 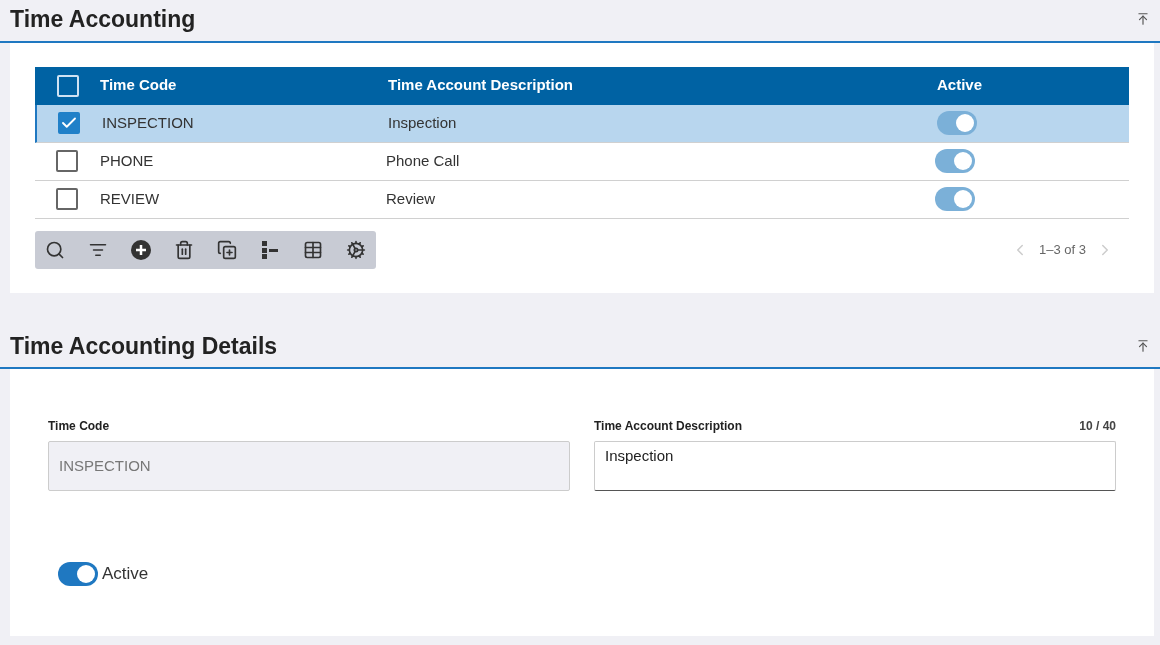 What do you see at coordinates (244, 85) in the screenshot?
I see `column-header: Time Code` at bounding box center [244, 85].